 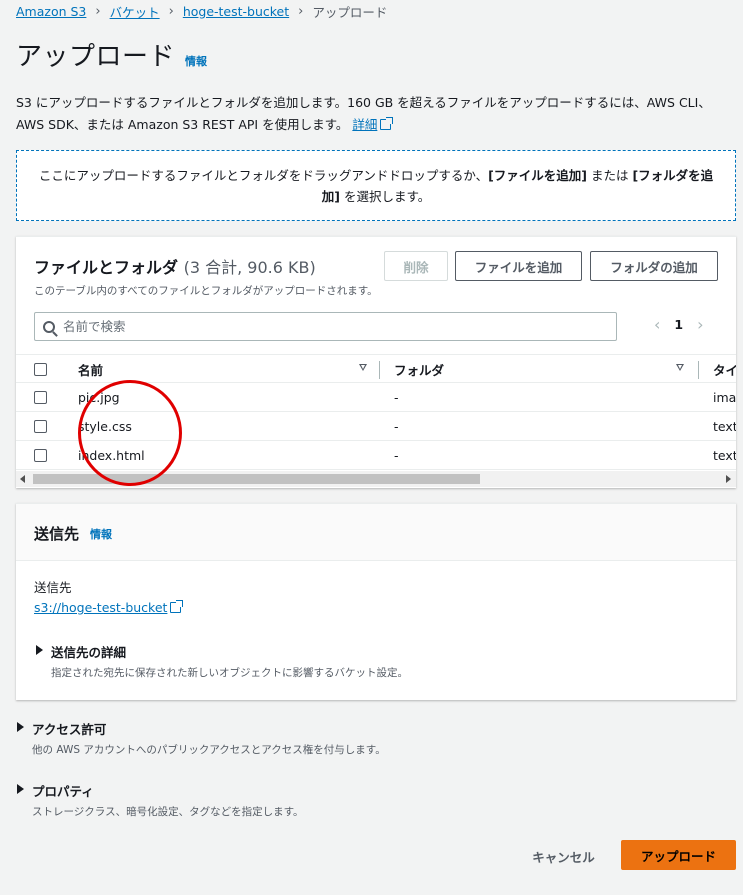 I want to click on scroll-left-arrow-icon, so click(x=22, y=479).